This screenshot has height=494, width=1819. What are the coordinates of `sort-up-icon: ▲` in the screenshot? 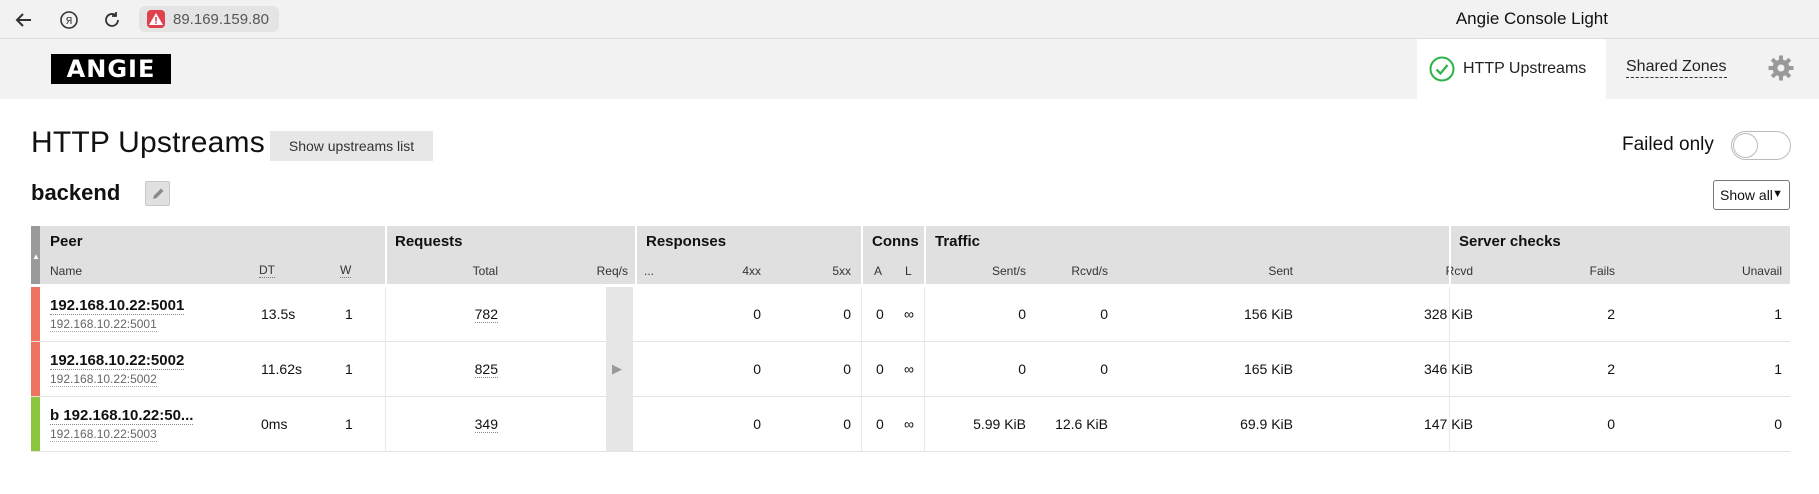 It's located at (36, 256).